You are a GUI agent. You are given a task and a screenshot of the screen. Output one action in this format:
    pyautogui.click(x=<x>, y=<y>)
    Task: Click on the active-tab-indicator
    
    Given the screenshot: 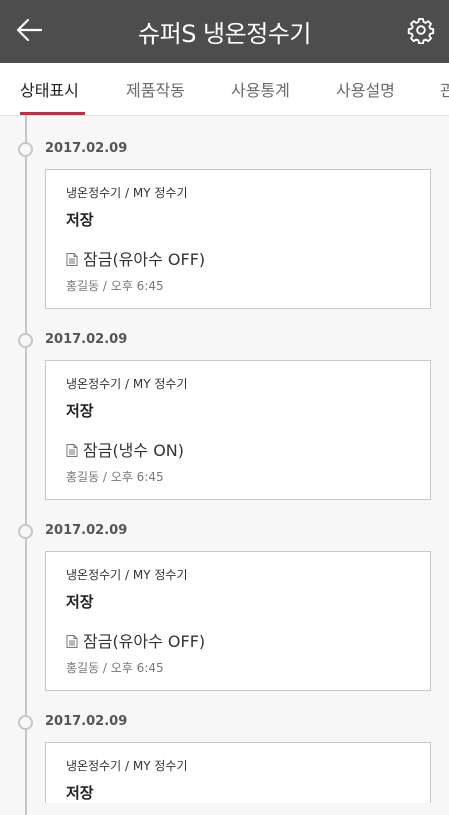 What is the action you would take?
    pyautogui.click(x=52, y=113)
    